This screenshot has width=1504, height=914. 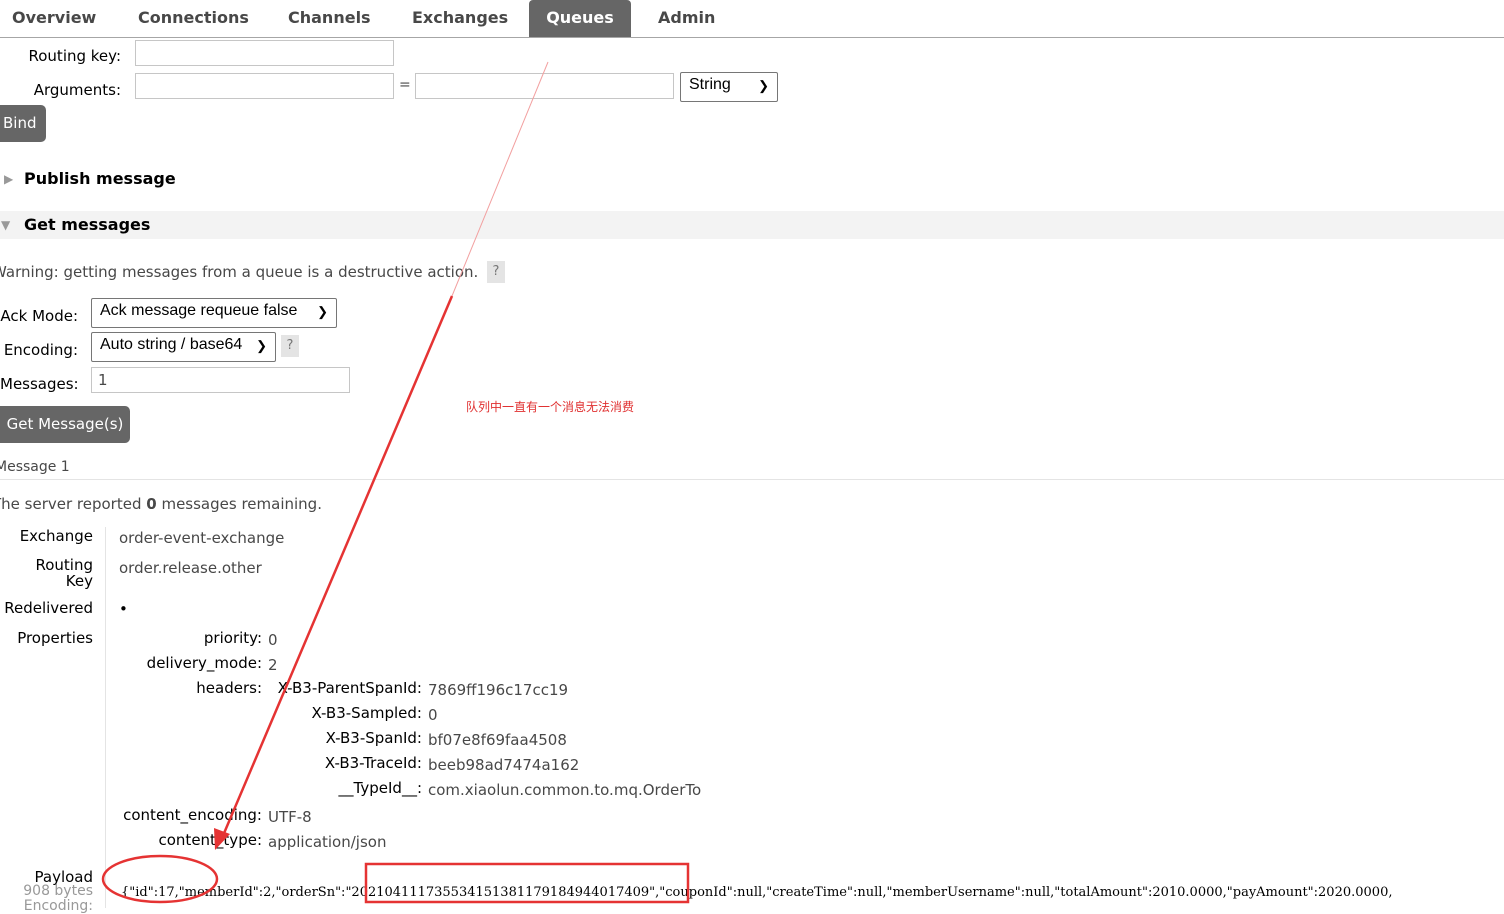 I want to click on arrow-head-icon, so click(x=222, y=839).